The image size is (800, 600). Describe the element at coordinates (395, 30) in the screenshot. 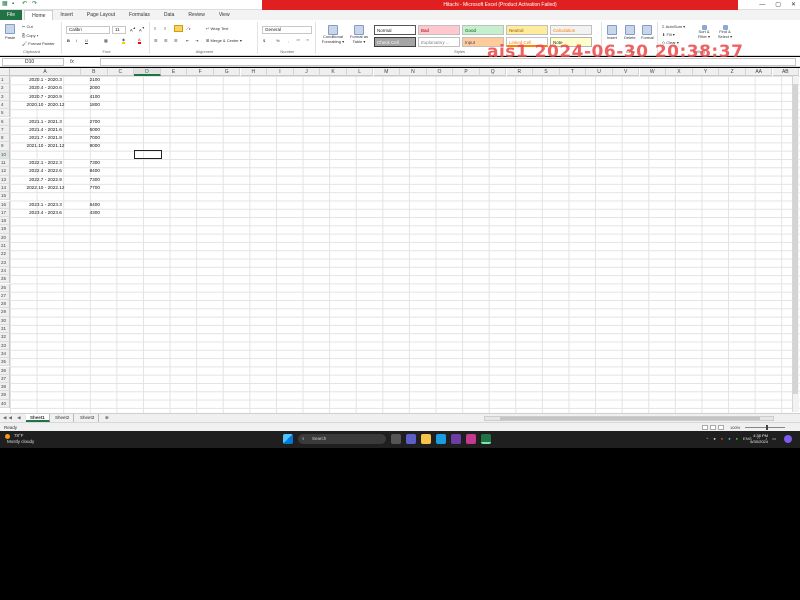

I see `style-normal: Normal` at that location.